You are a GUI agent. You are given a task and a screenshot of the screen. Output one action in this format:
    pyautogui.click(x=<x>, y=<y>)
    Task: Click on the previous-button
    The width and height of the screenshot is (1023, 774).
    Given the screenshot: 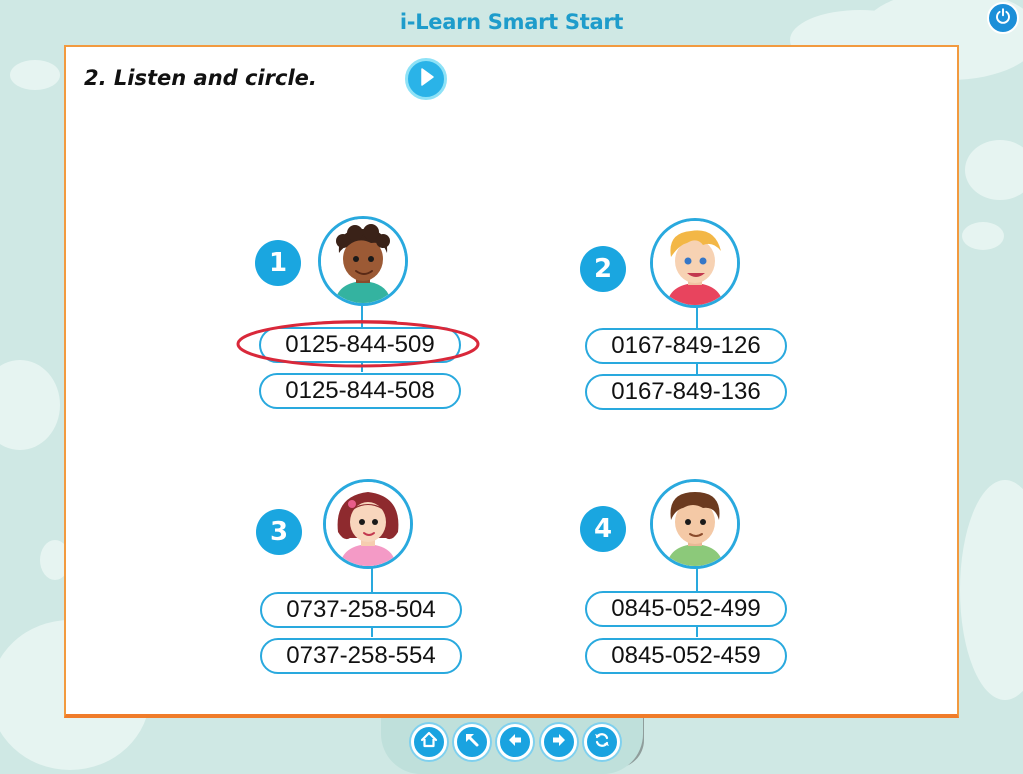 What is the action you would take?
    pyautogui.click(x=515, y=742)
    